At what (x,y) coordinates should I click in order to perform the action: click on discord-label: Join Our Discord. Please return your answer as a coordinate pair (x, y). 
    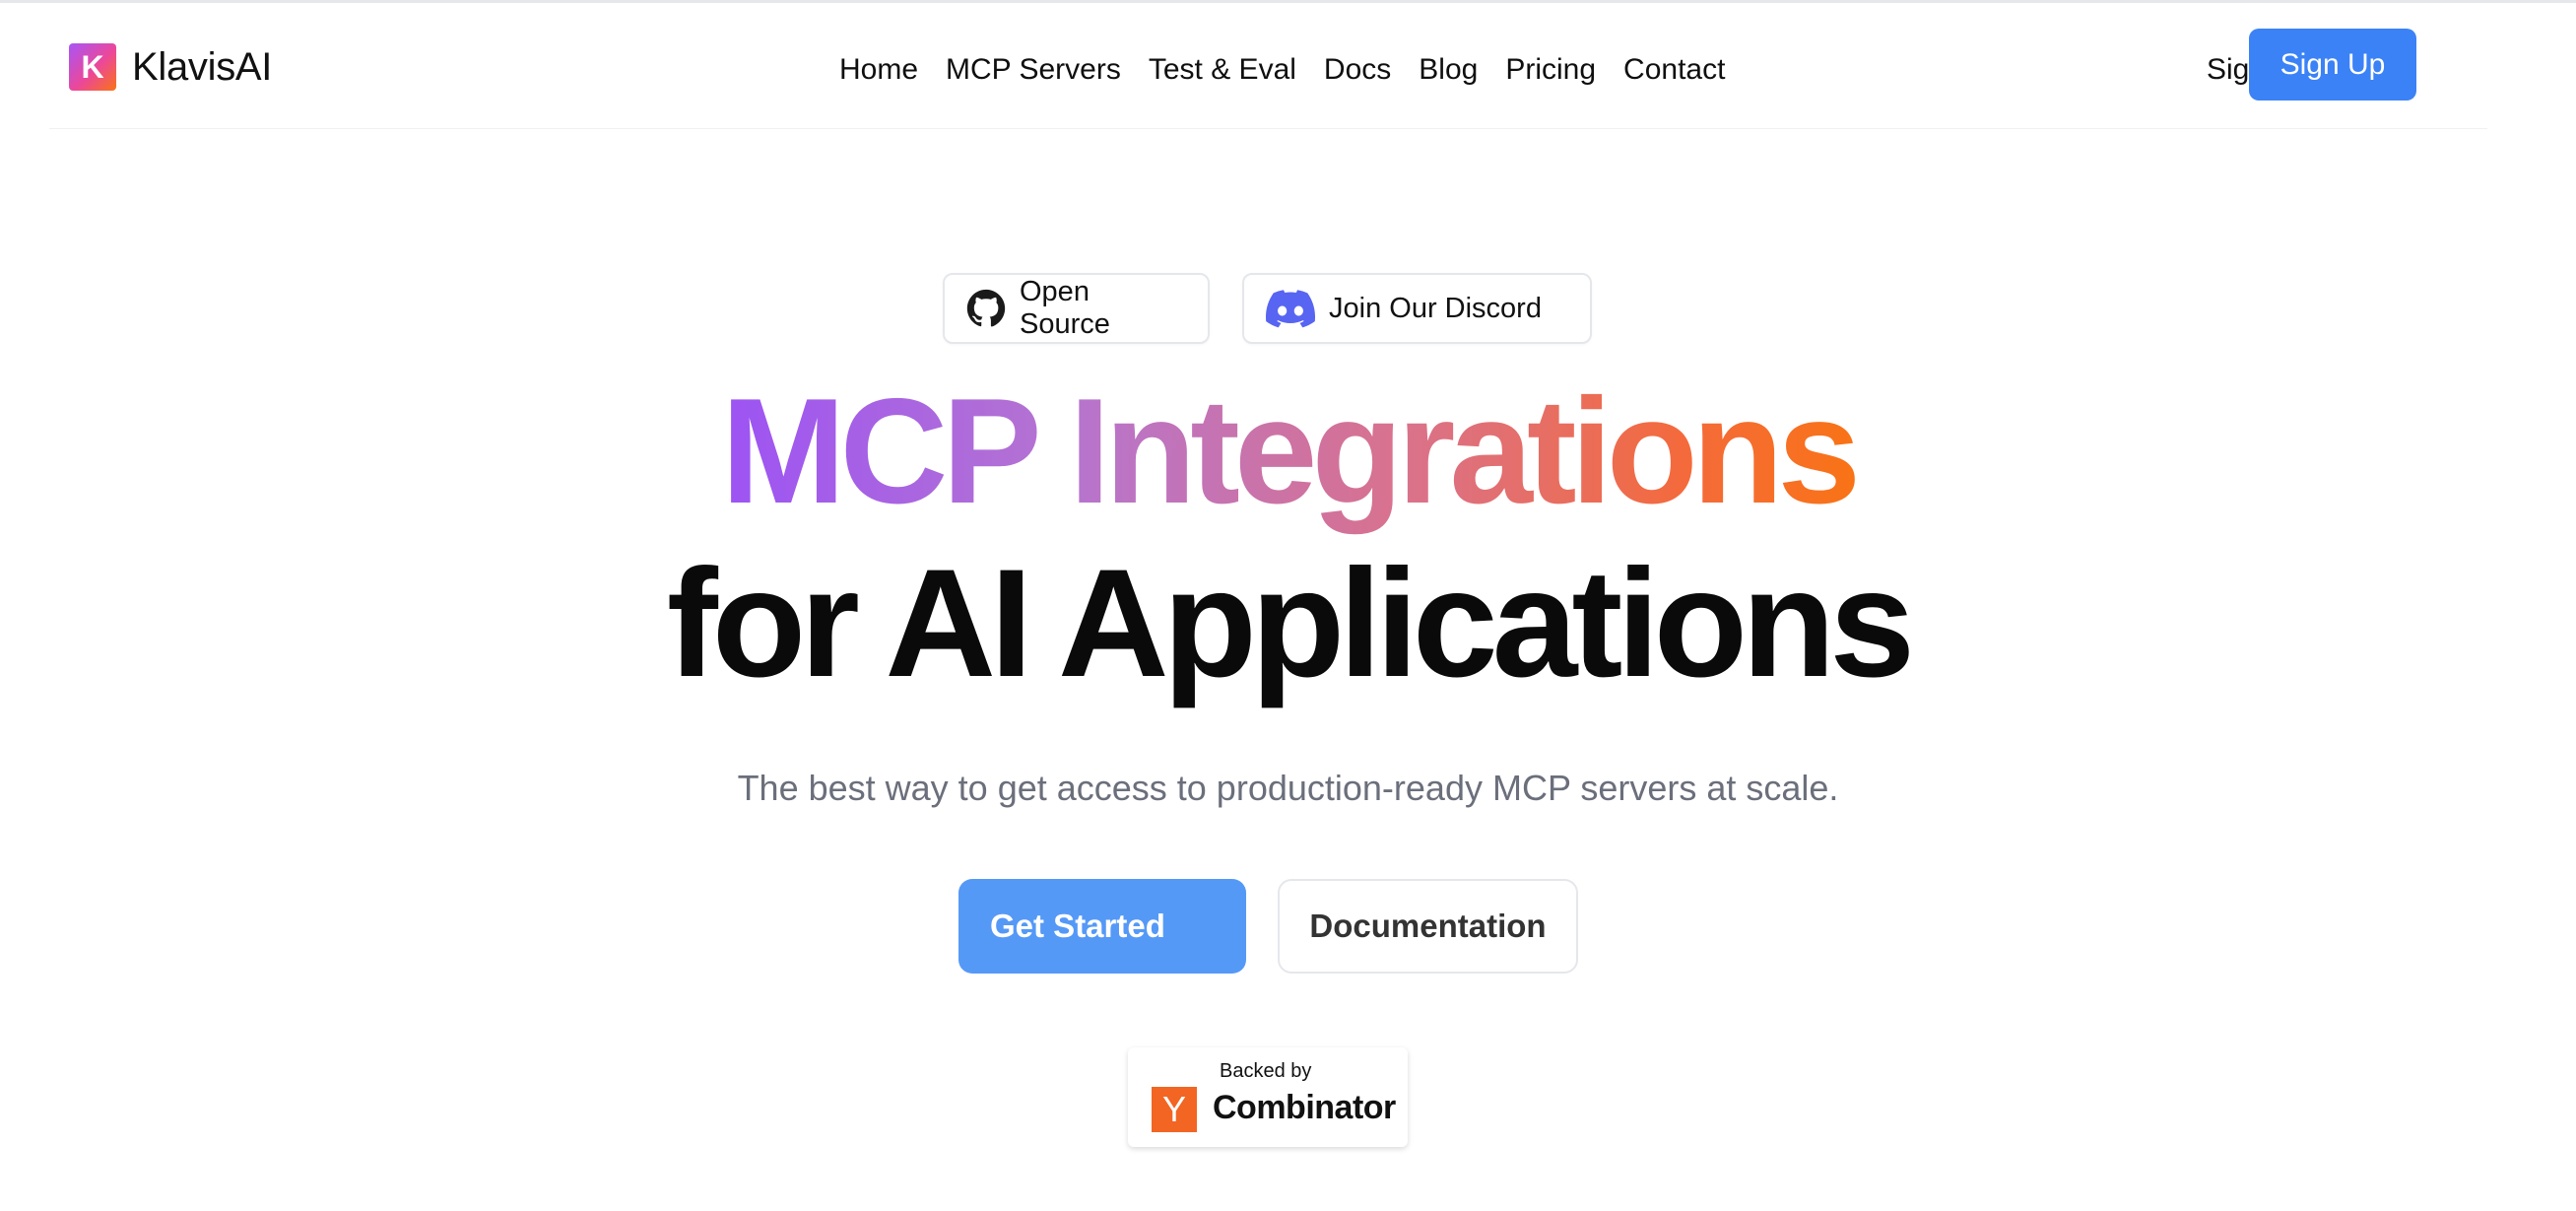
    Looking at the image, I should click on (1436, 308).